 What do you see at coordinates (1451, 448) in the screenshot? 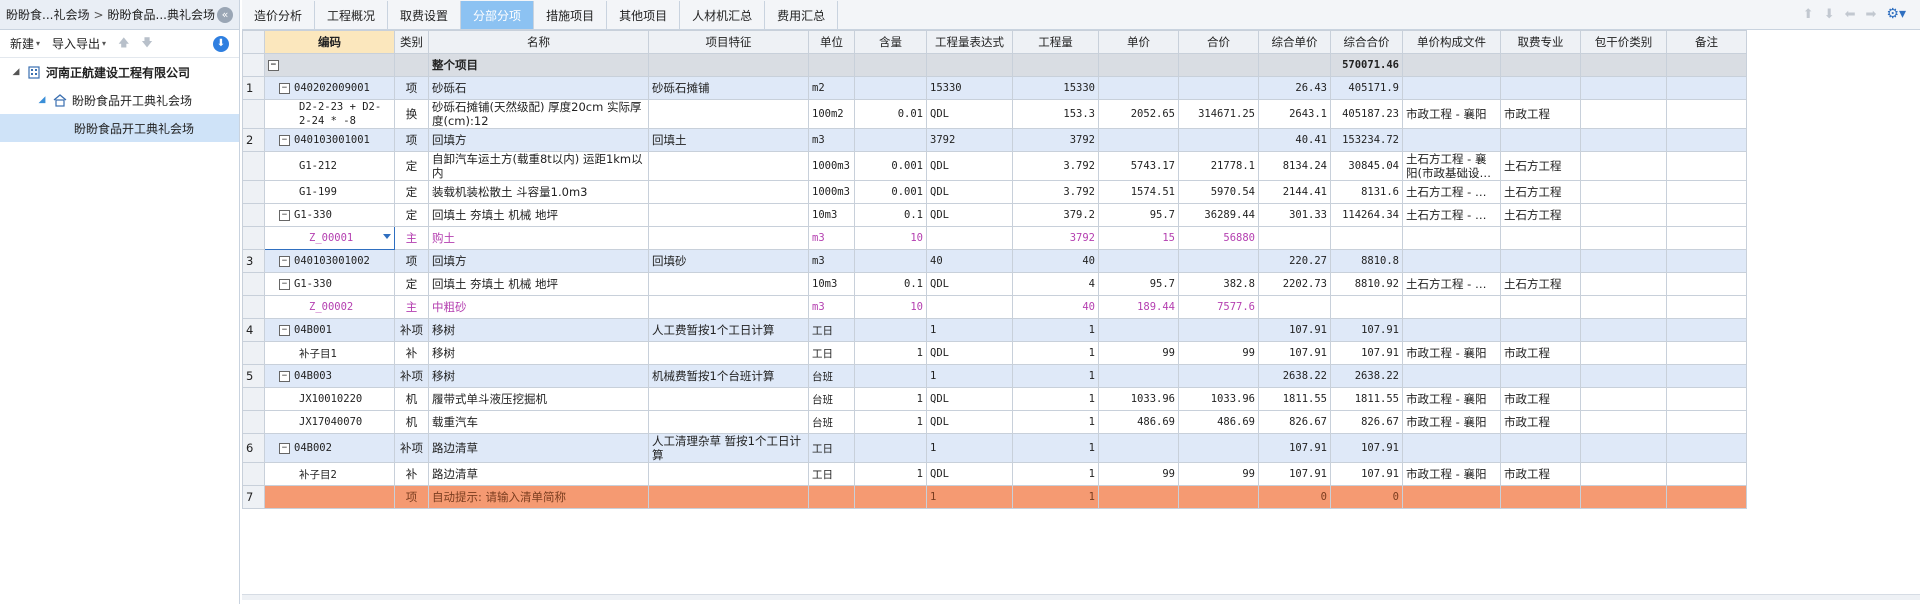
I see `cell-price-file` at bounding box center [1451, 448].